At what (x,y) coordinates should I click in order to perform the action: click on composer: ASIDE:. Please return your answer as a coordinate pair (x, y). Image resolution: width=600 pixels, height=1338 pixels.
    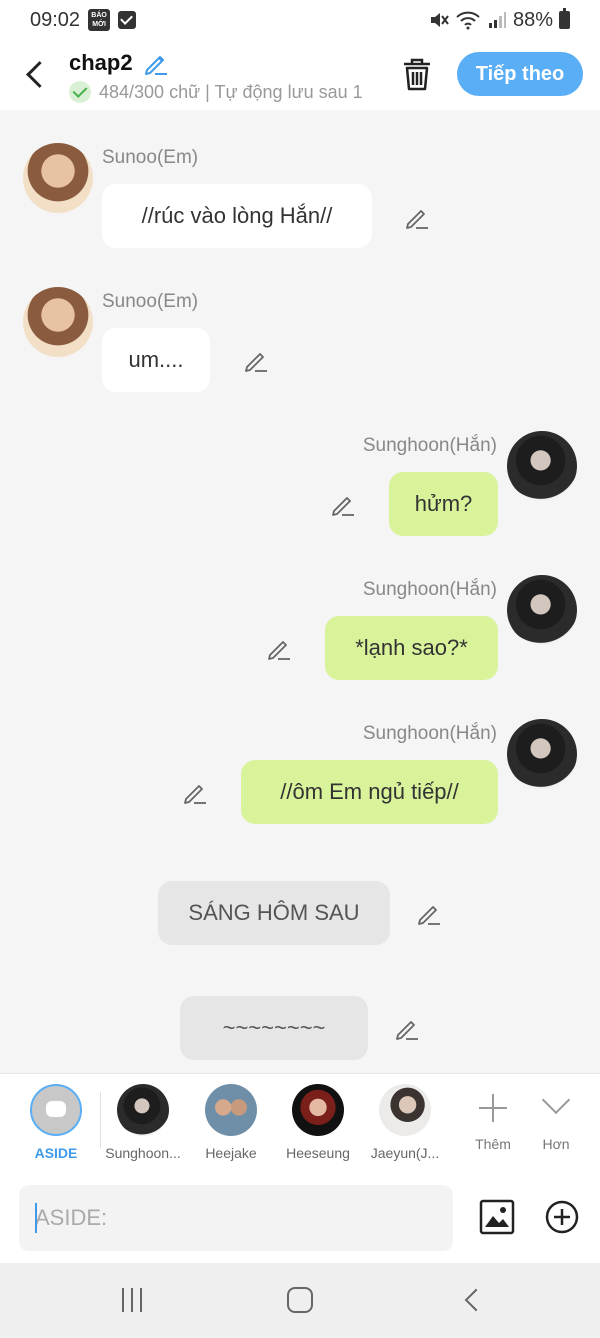
    Looking at the image, I should click on (300, 1218).